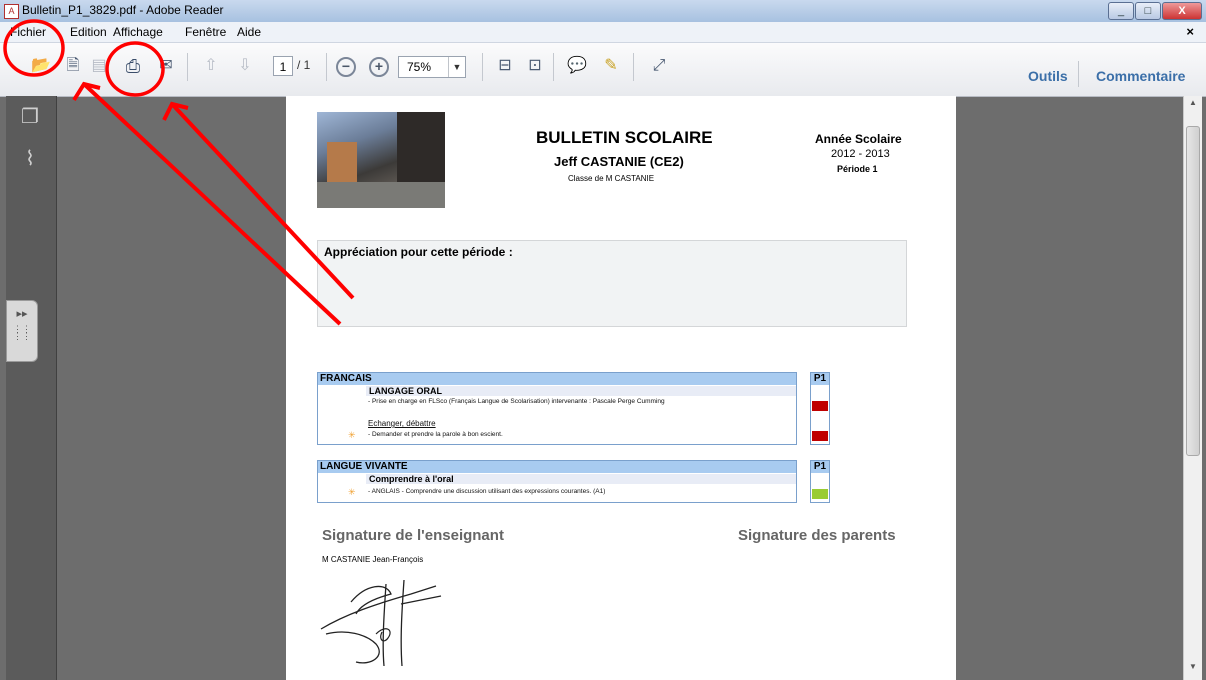 The width and height of the screenshot is (1206, 680). Describe the element at coordinates (1048, 76) in the screenshot. I see `tools-button: Outils` at that location.